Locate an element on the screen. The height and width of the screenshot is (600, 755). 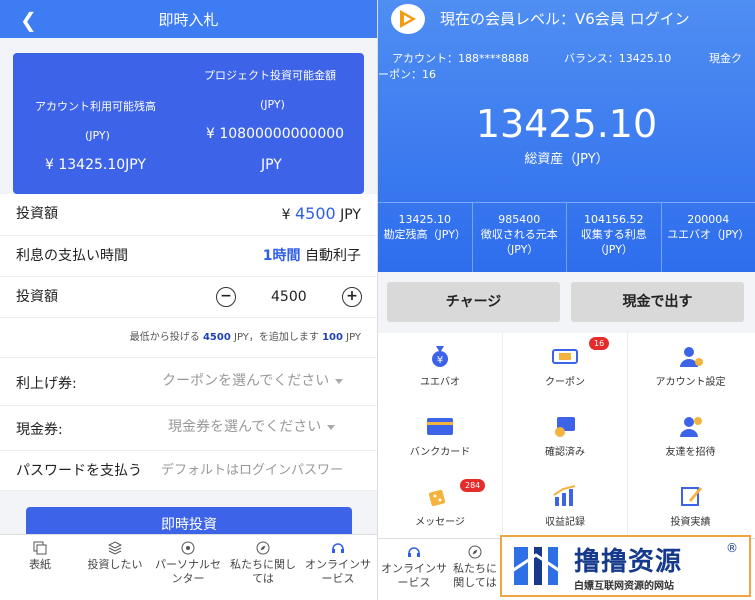
interest-display: 1時間 自動利子 is located at coordinates (312, 256).